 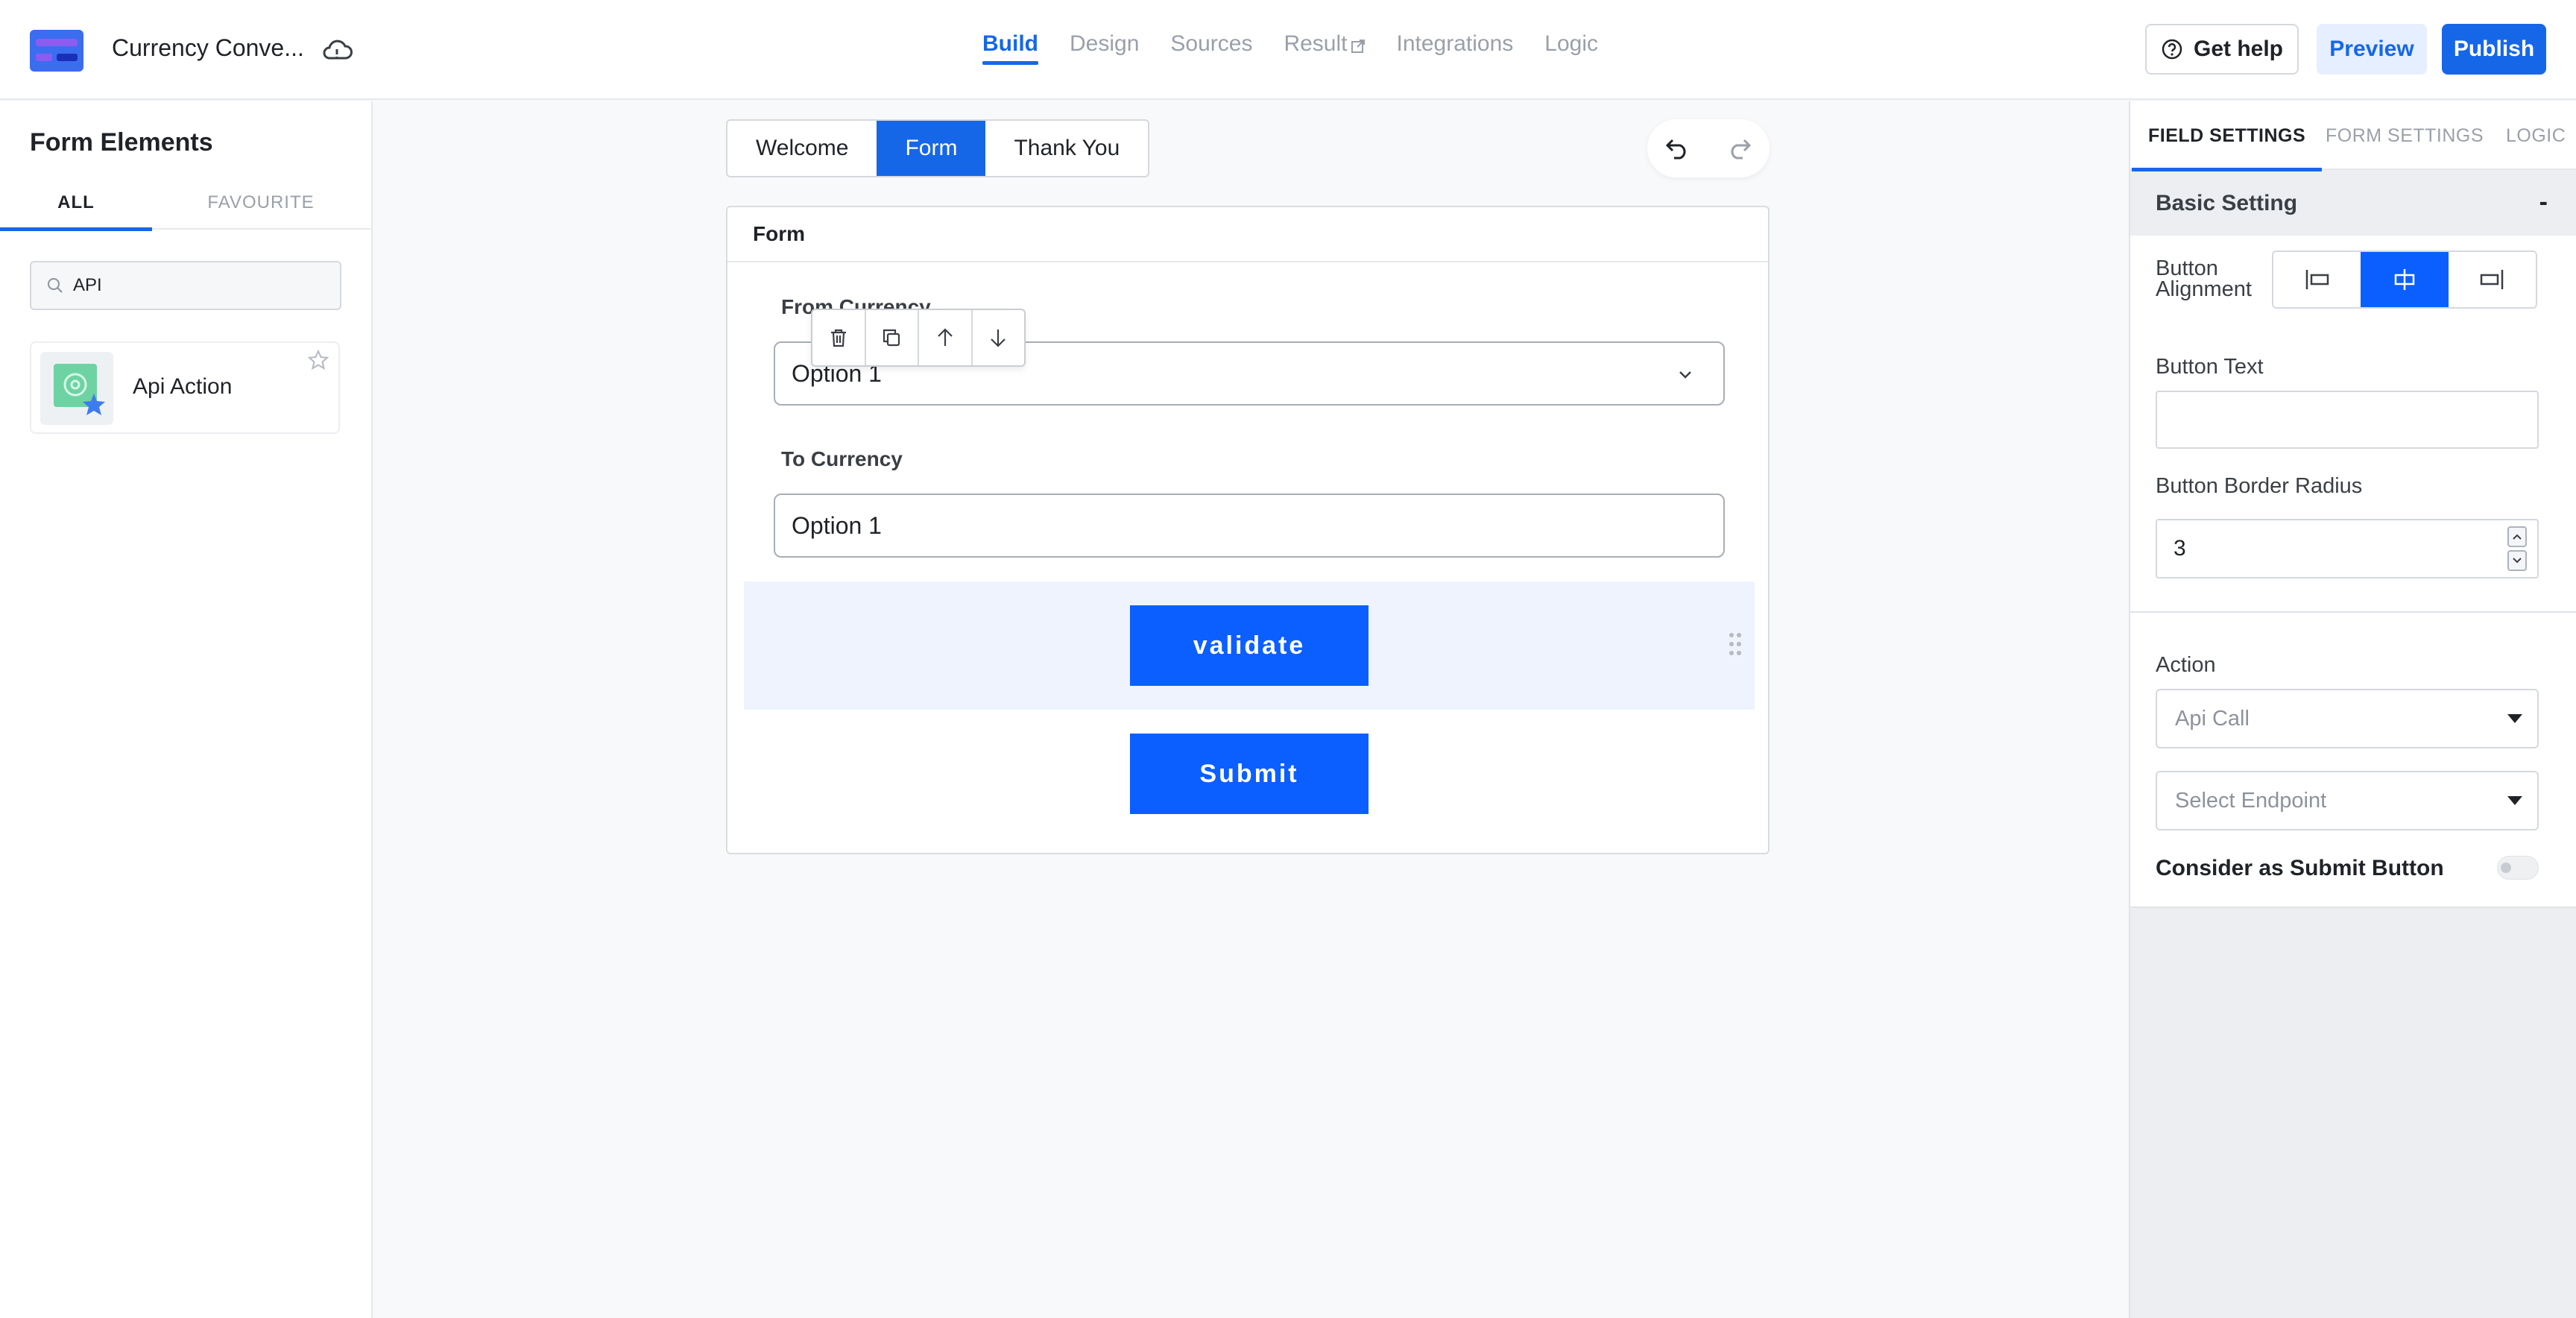 I want to click on element-api-action: Api Action, so click(x=185, y=387).